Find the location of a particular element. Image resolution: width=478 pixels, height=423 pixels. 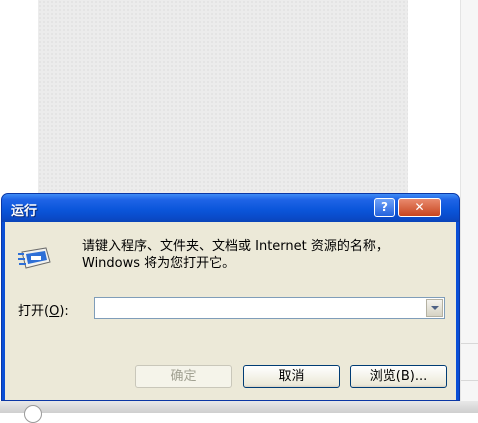

open-label-accesskey: O is located at coordinates (54, 311).